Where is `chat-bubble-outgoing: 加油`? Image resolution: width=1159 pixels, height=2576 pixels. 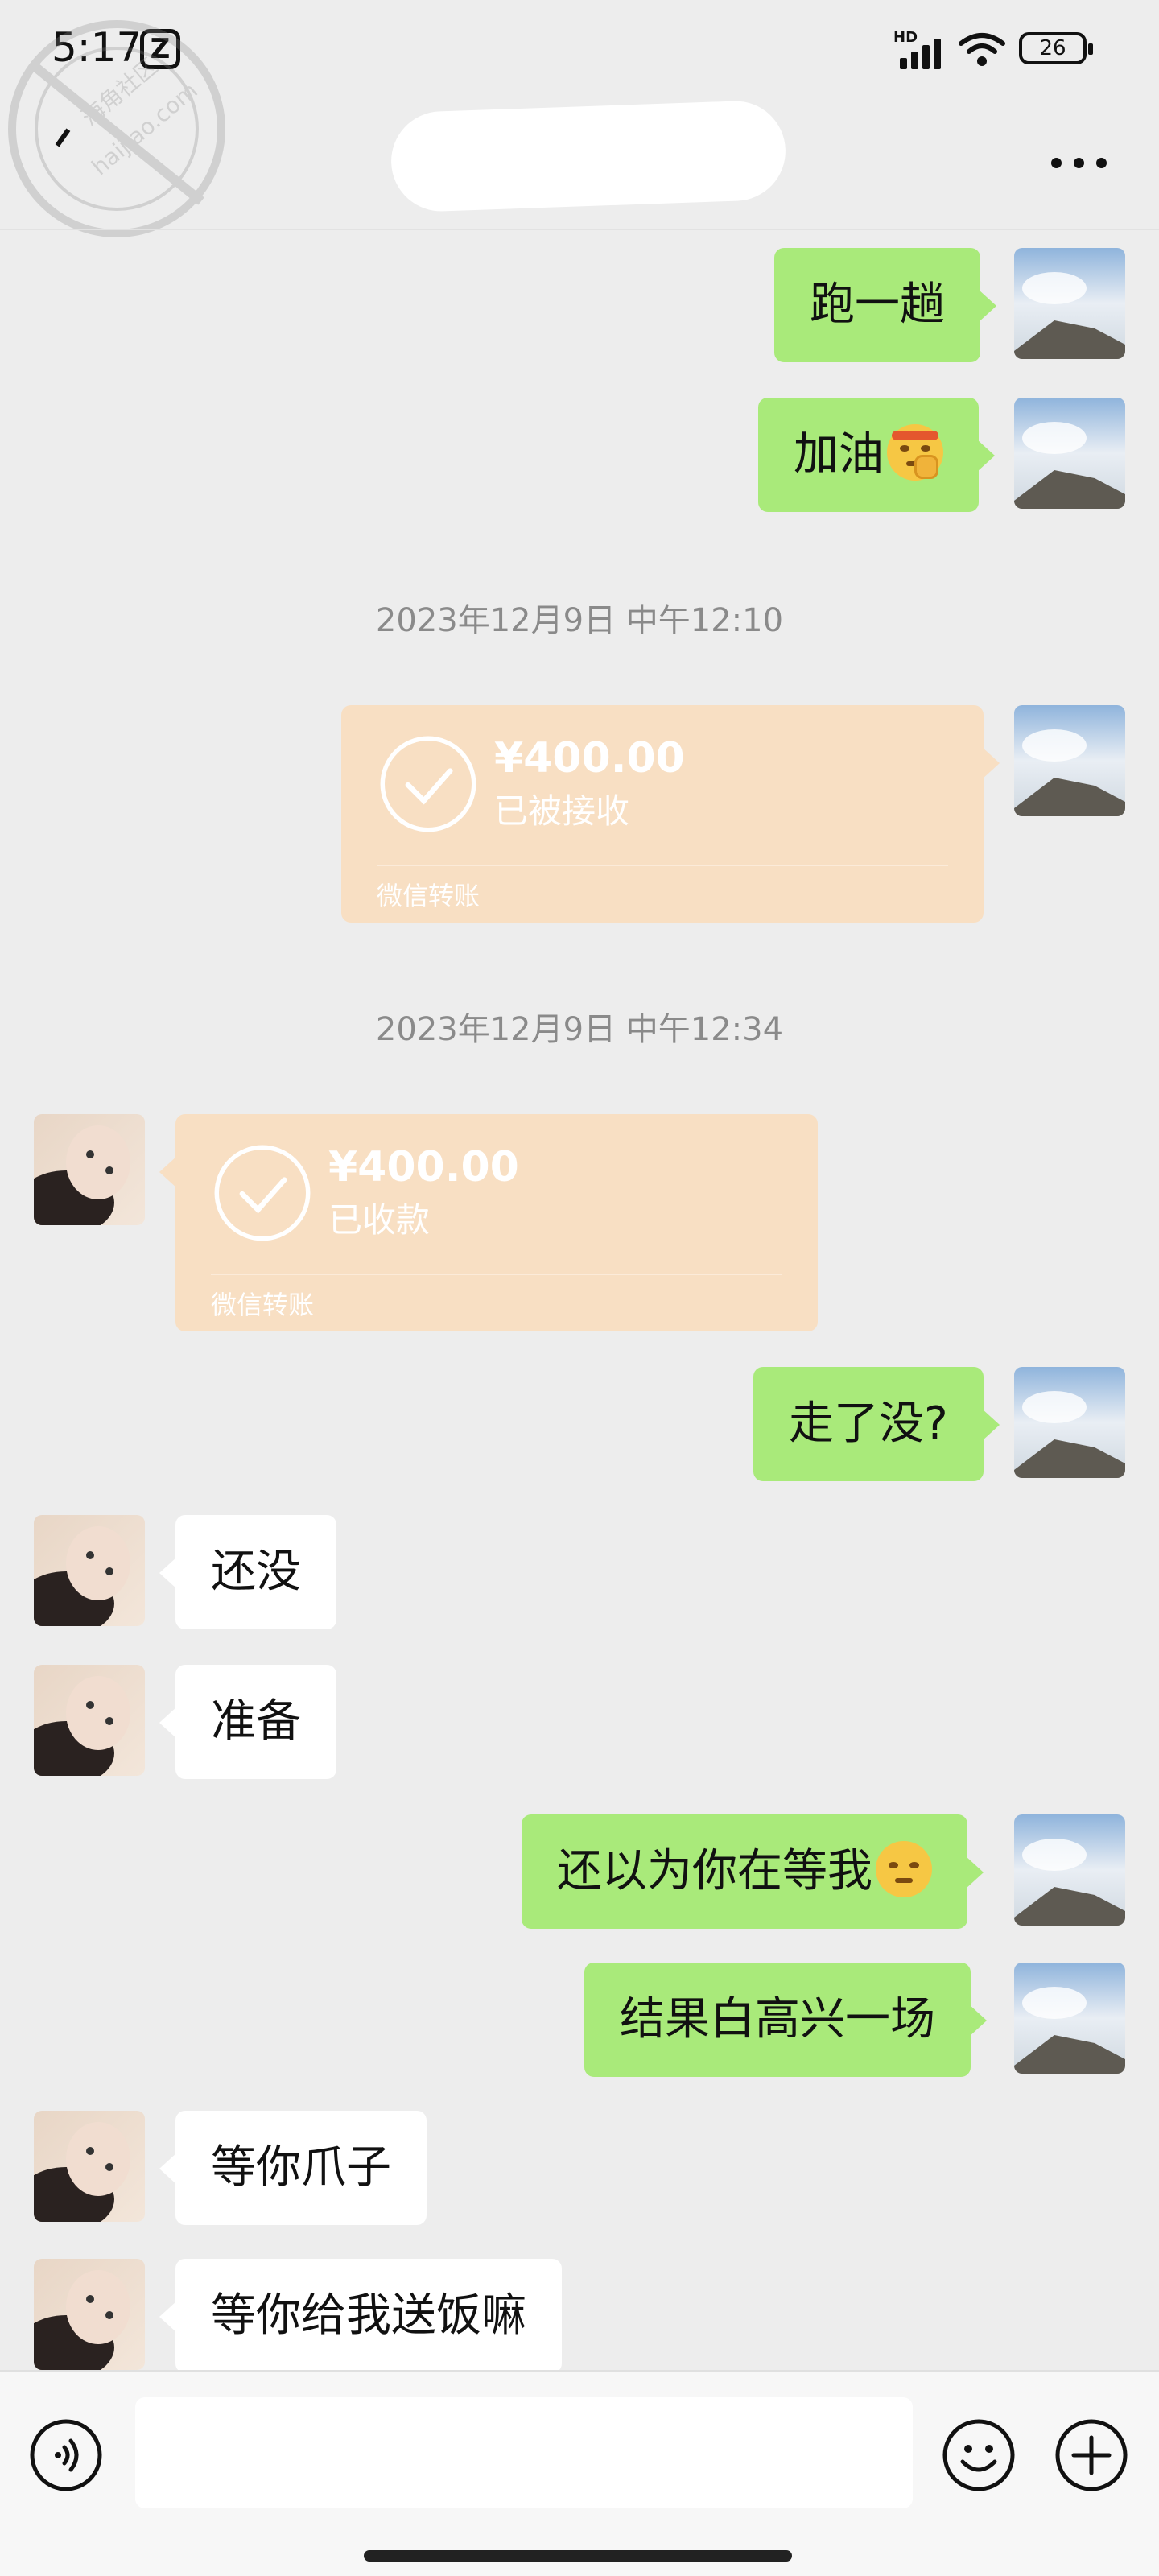
chat-bubble-outgoing: 加油 is located at coordinates (877, 455).